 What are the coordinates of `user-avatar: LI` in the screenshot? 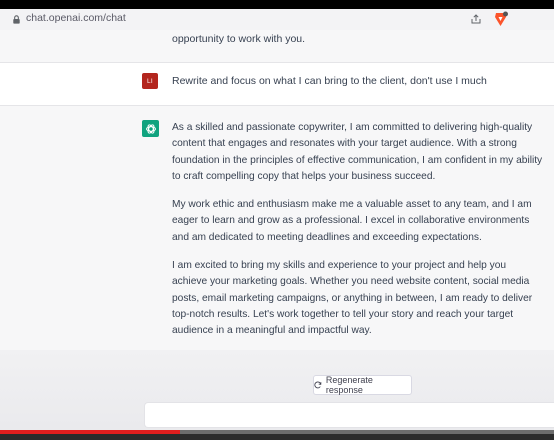 It's located at (150, 81).